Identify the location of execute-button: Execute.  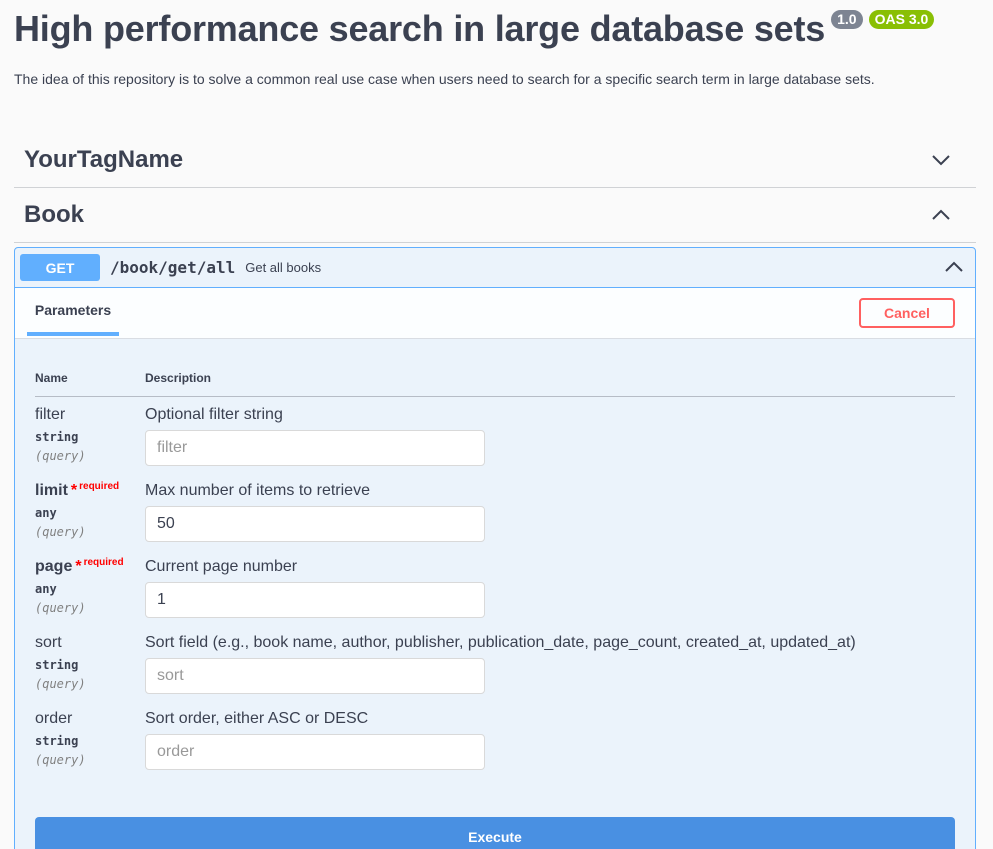
(495, 833).